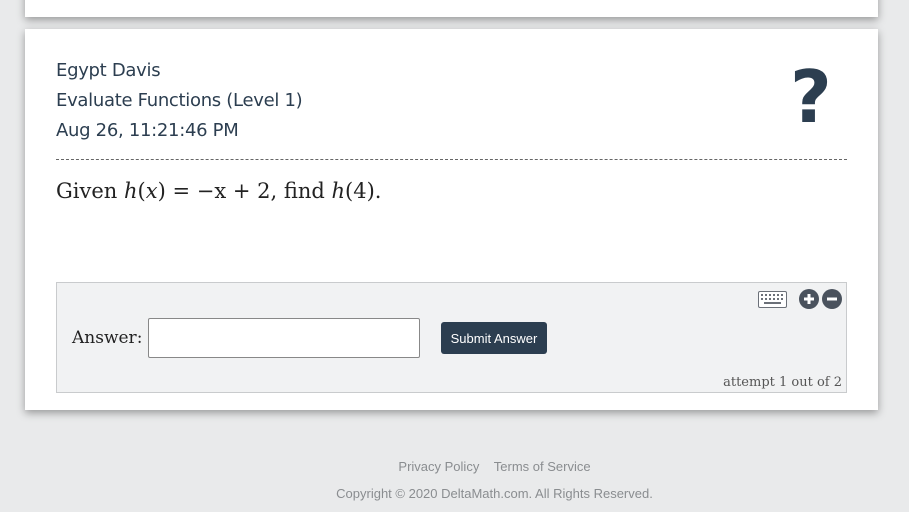 Image resolution: width=909 pixels, height=512 pixels. Describe the element at coordinates (782, 382) in the screenshot. I see `attempt-counter: attempt 1 out of 2` at that location.